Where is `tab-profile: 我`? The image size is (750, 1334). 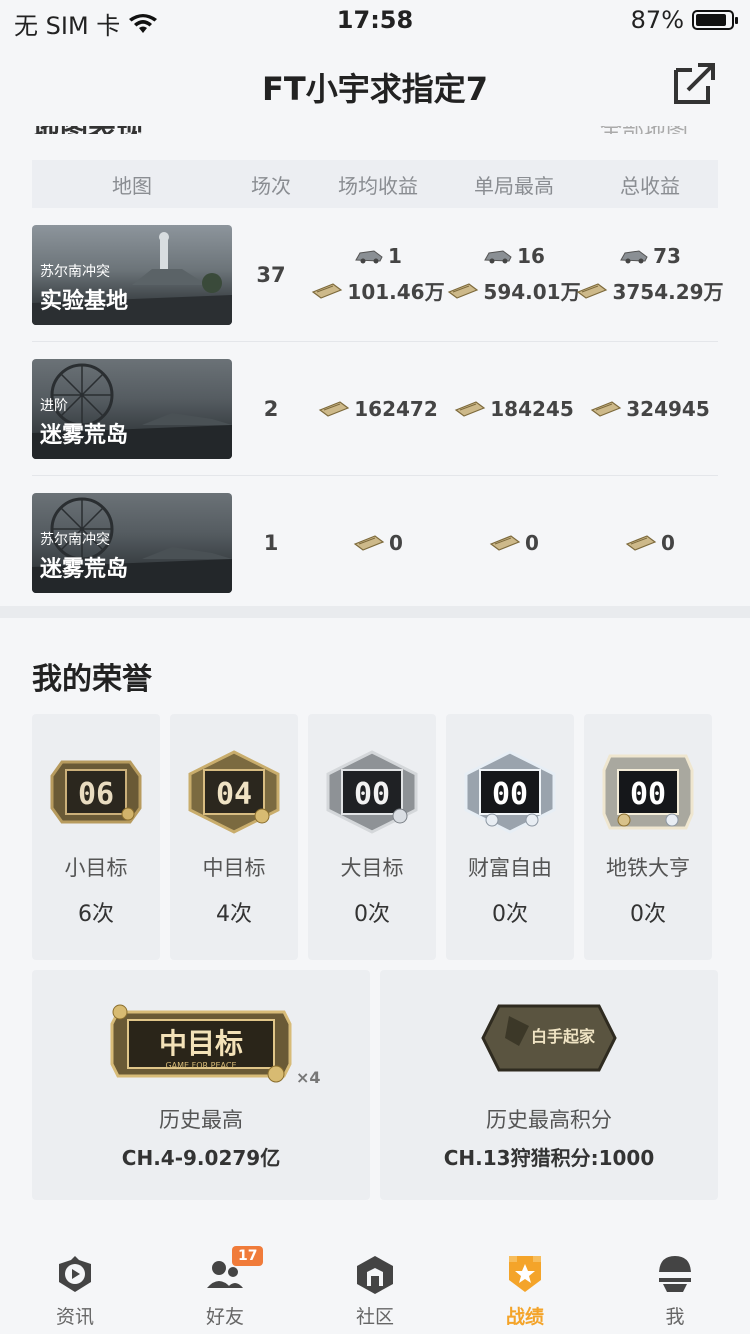 tab-profile: 我 is located at coordinates (675, 1284).